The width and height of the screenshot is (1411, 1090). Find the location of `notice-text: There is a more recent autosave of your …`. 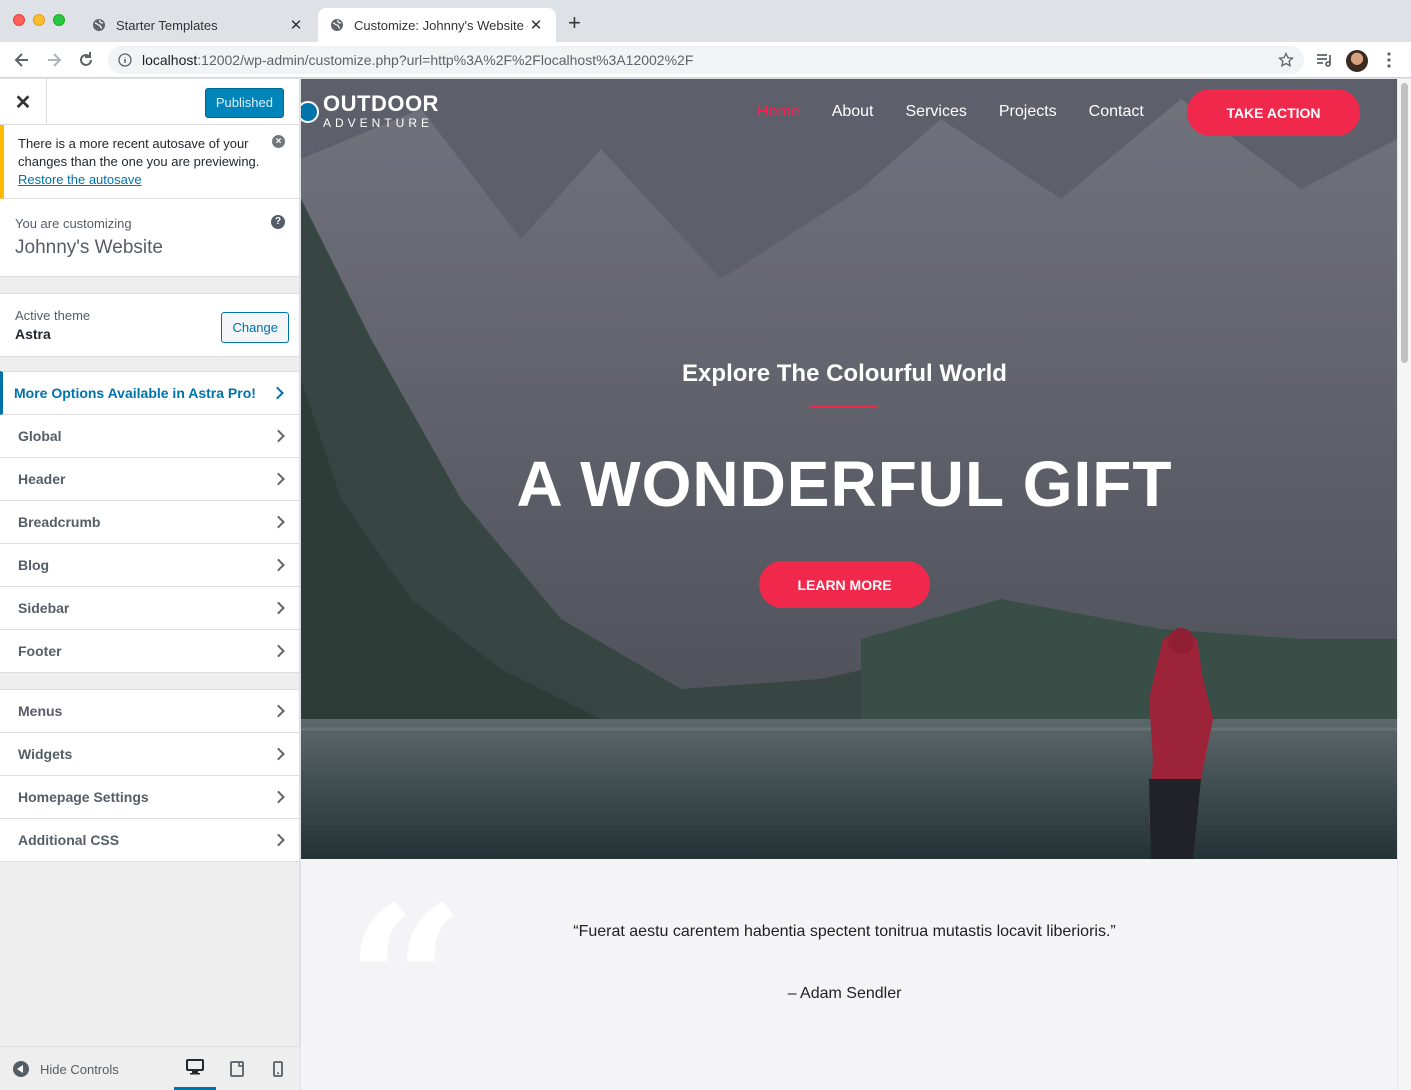

notice-text: There is a more recent autosave of your … is located at coordinates (139, 152).